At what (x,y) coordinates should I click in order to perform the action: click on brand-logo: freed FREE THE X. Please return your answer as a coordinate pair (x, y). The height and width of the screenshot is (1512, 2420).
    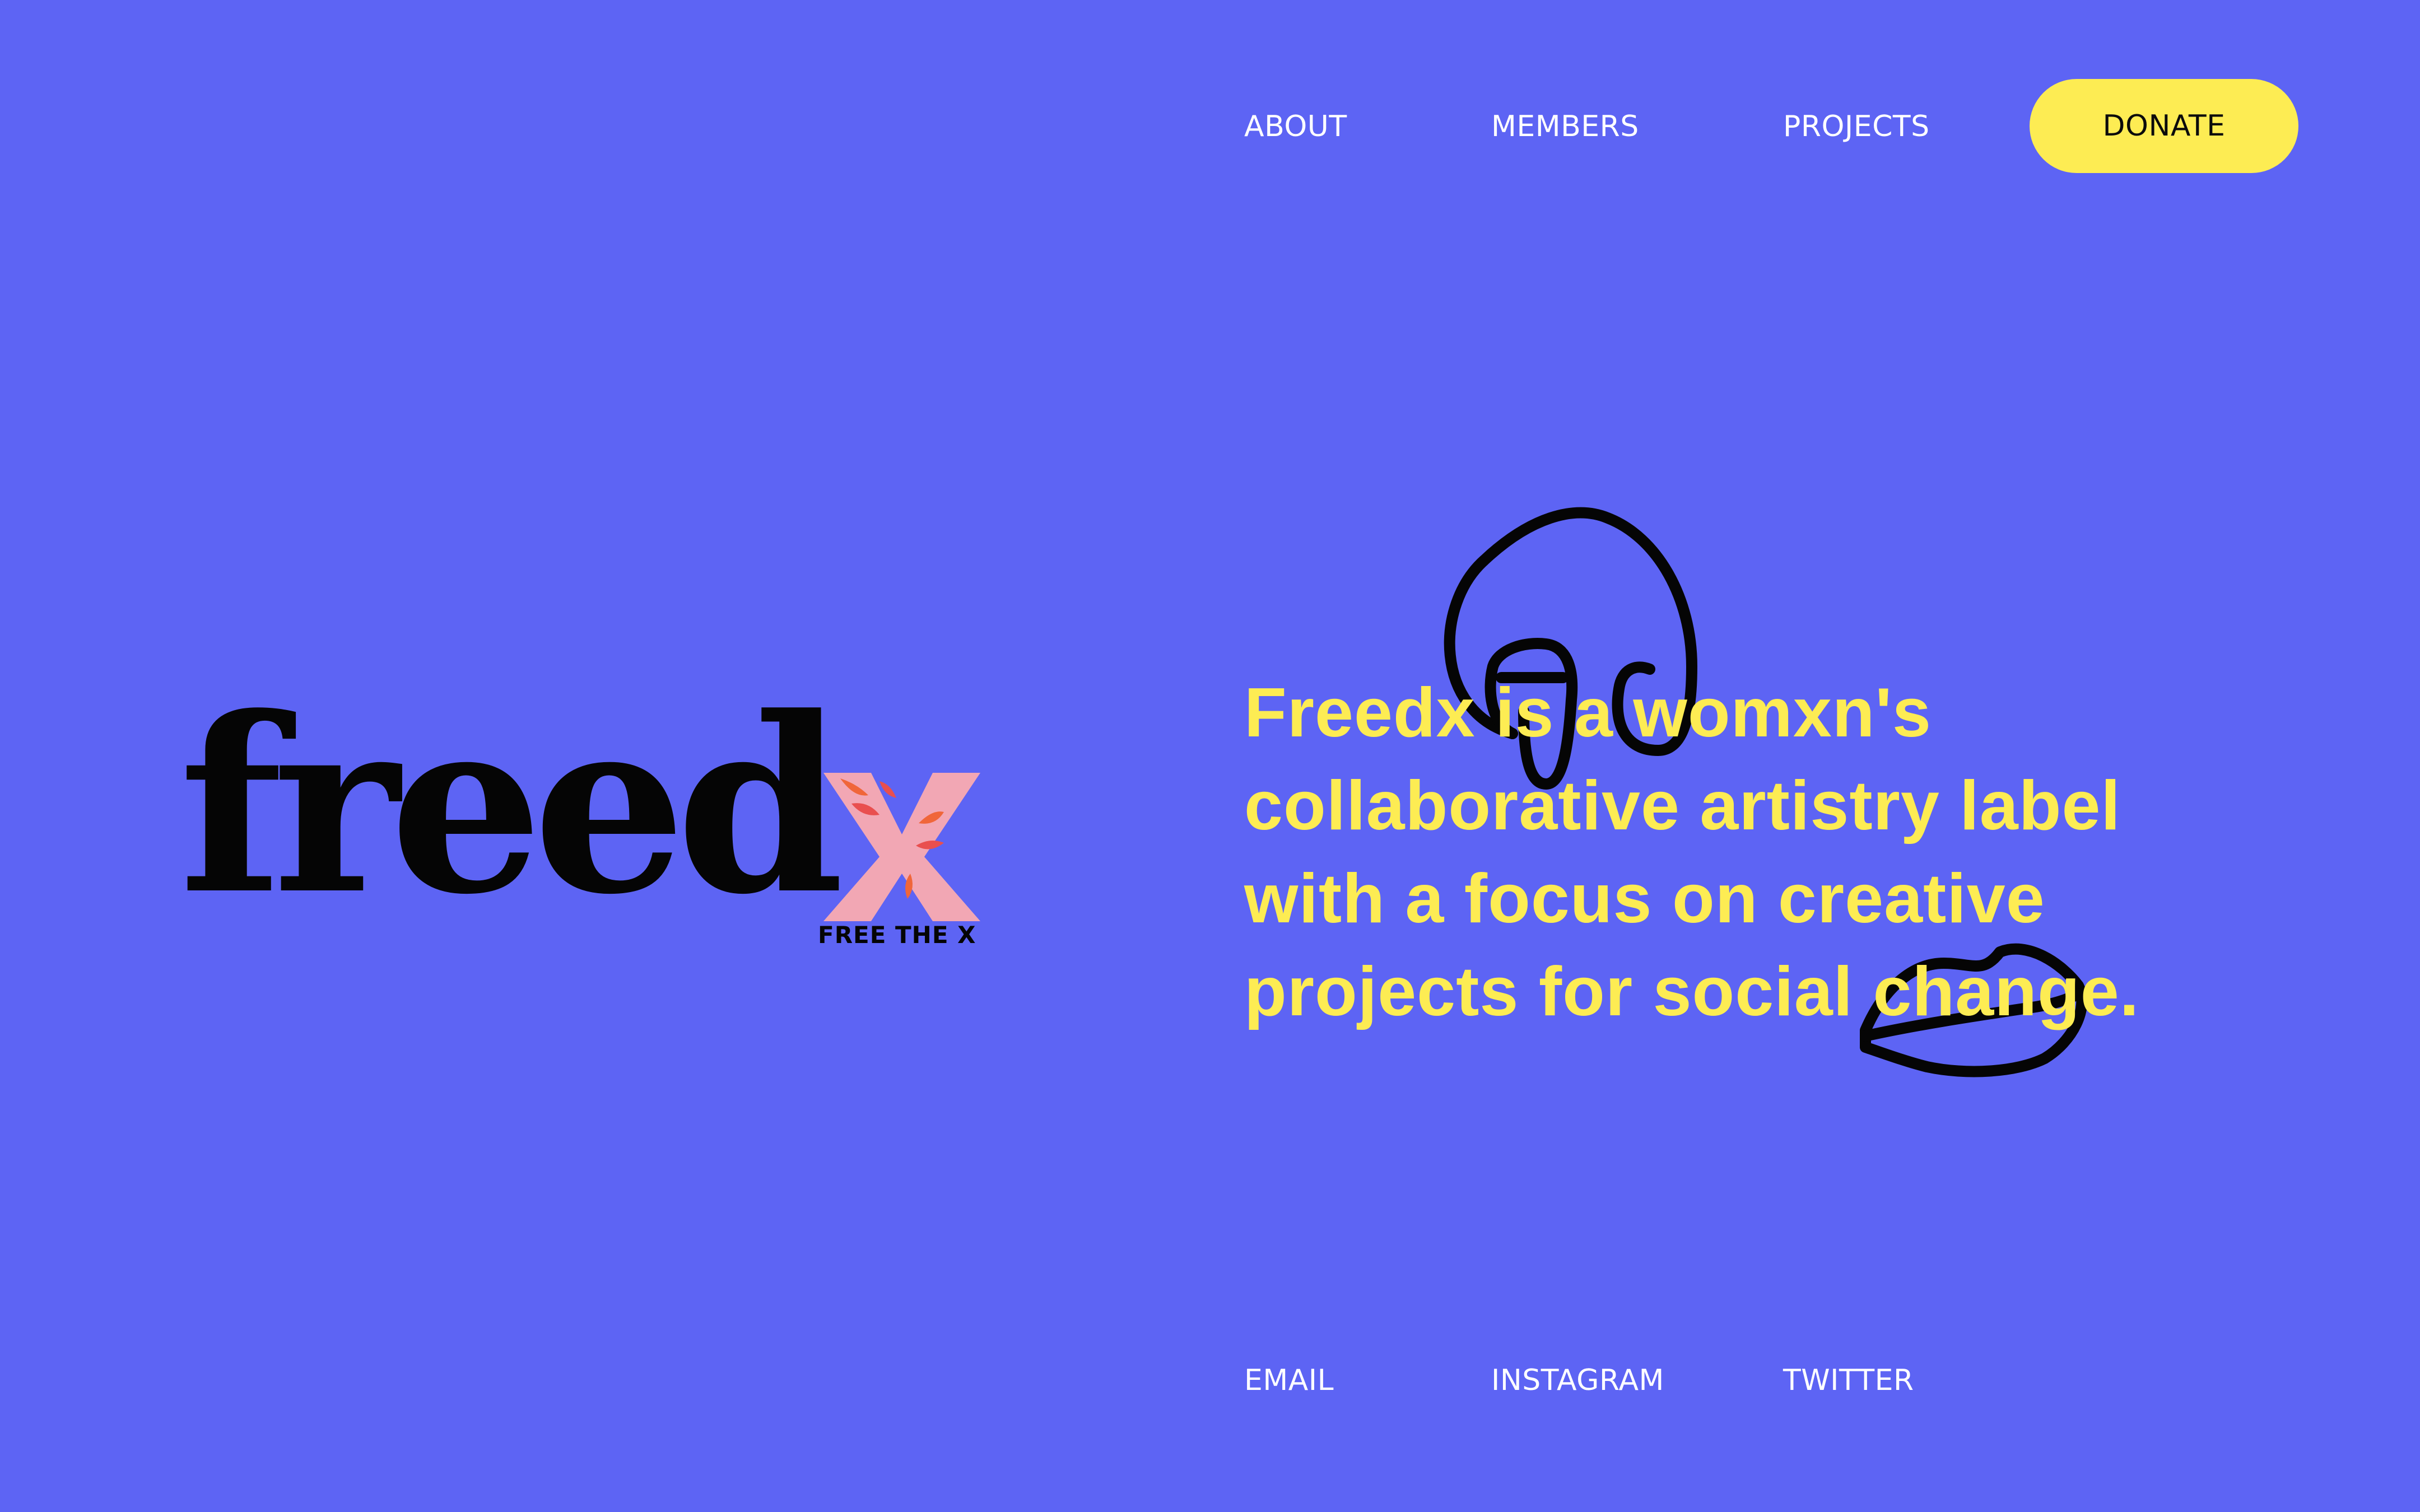
    Looking at the image, I should click on (583, 817).